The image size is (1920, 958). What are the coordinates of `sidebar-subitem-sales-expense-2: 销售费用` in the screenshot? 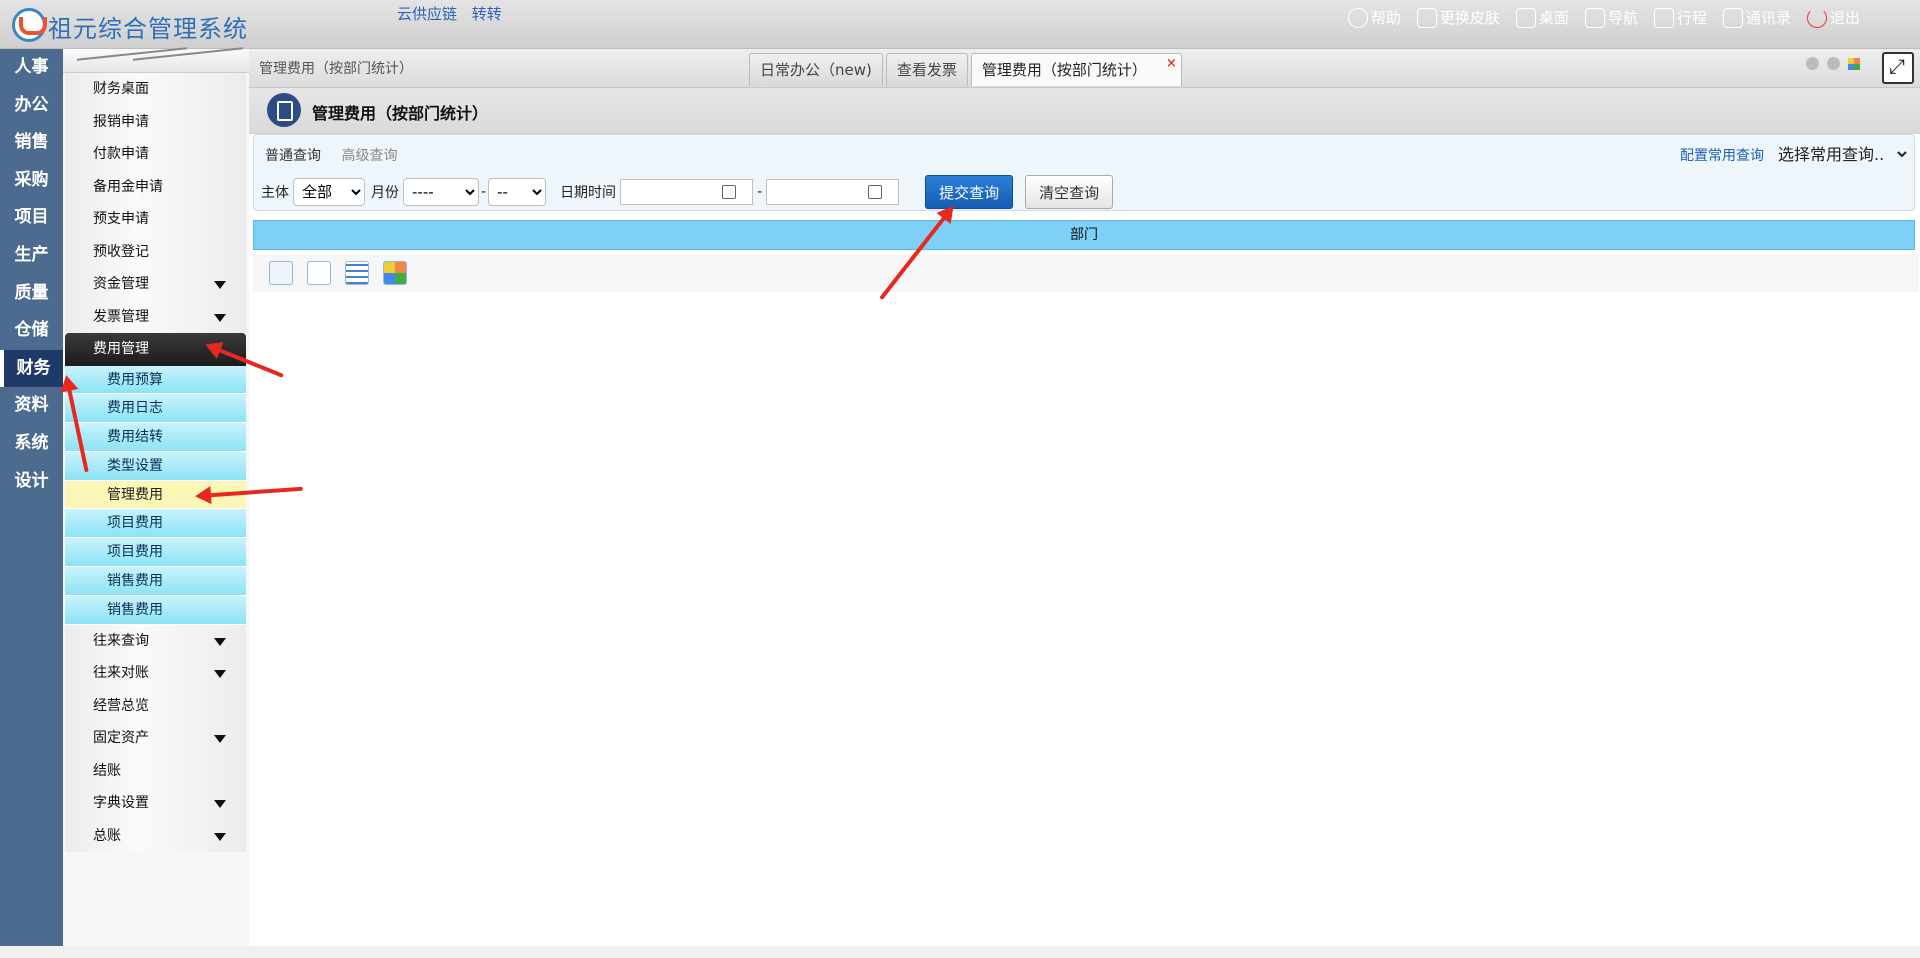 It's located at (155, 610).